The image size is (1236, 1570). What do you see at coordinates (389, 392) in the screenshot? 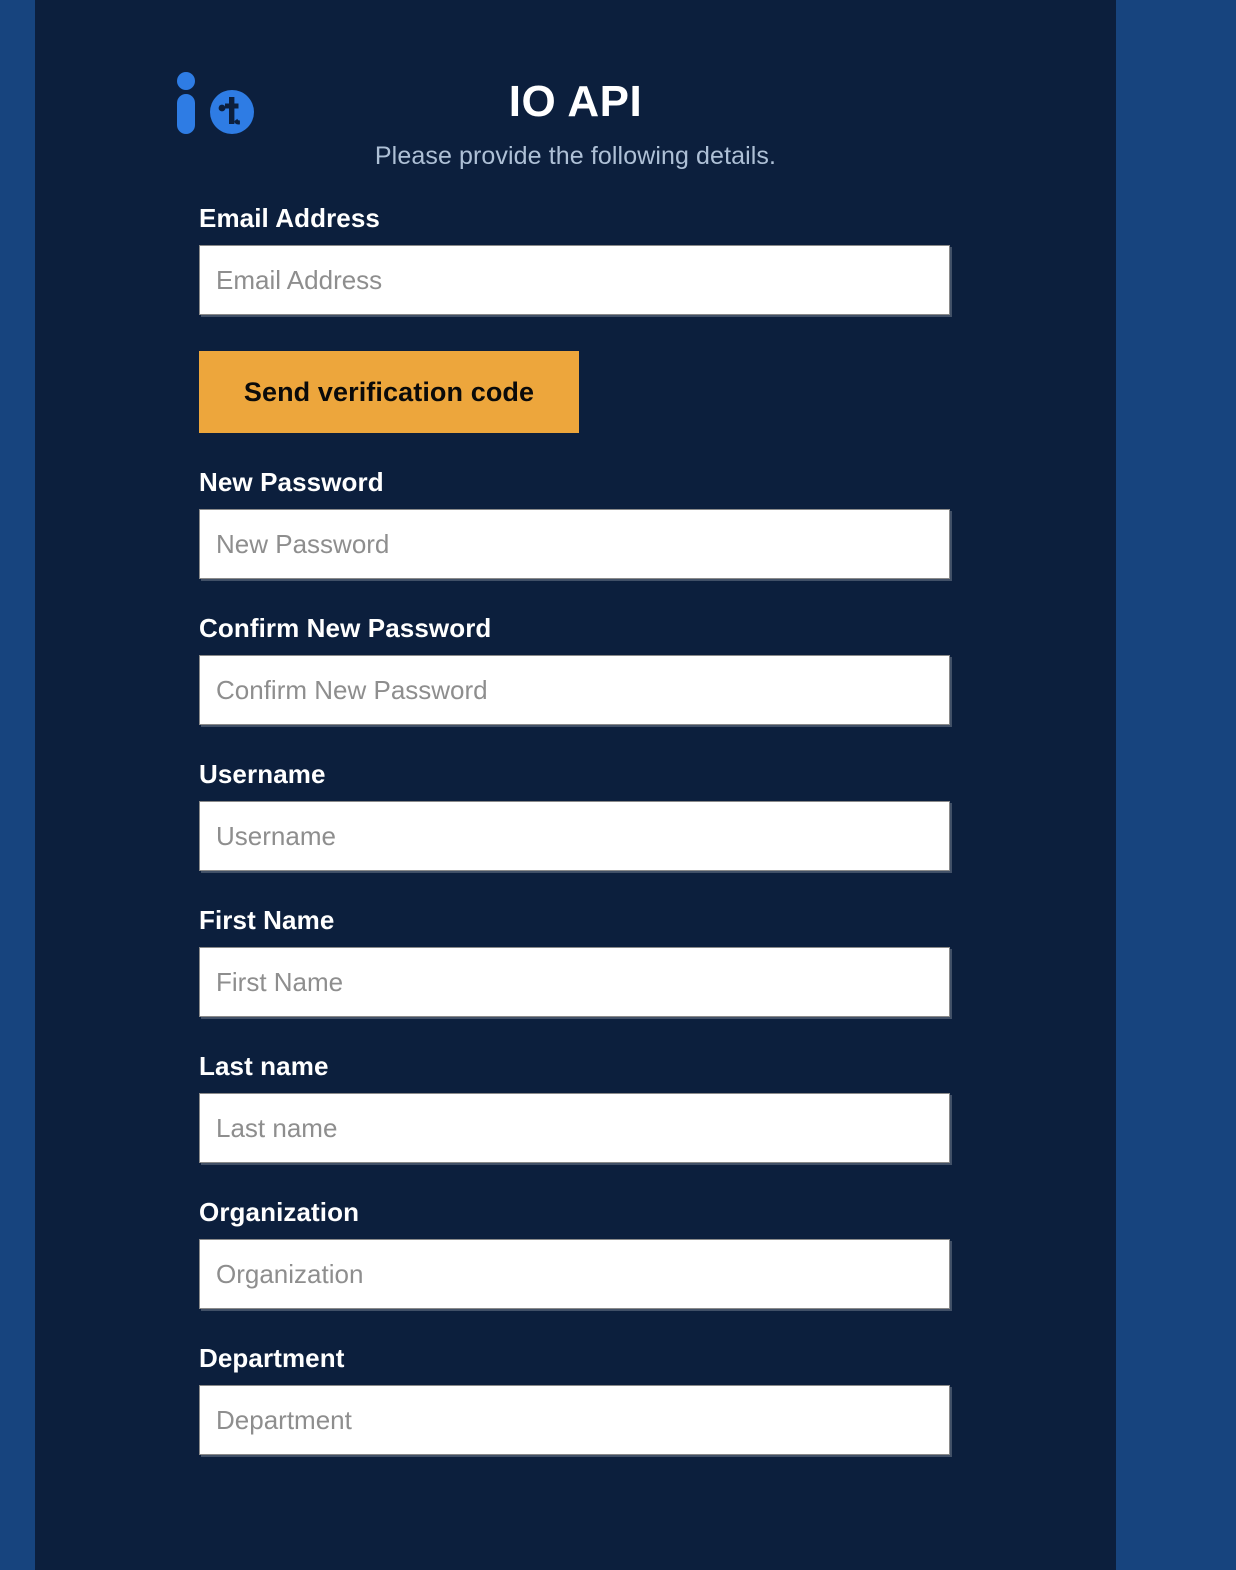
I see `send-verification-code-button: Send verification code` at bounding box center [389, 392].